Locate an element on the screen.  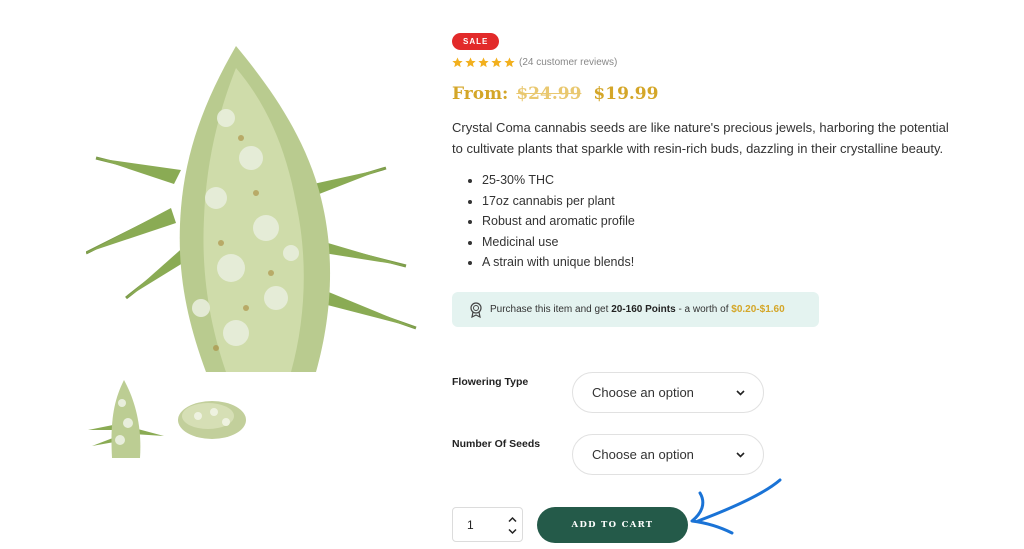
points-lead-text: Purchase this item and get is located at coordinates (549, 309).